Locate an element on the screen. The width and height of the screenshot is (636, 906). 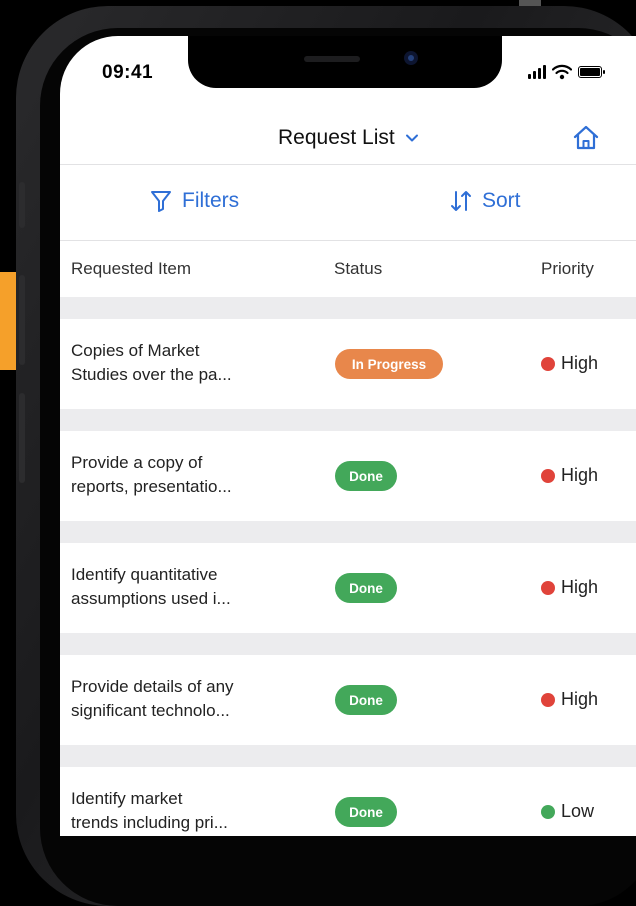
notch is located at coordinates (345, 62).